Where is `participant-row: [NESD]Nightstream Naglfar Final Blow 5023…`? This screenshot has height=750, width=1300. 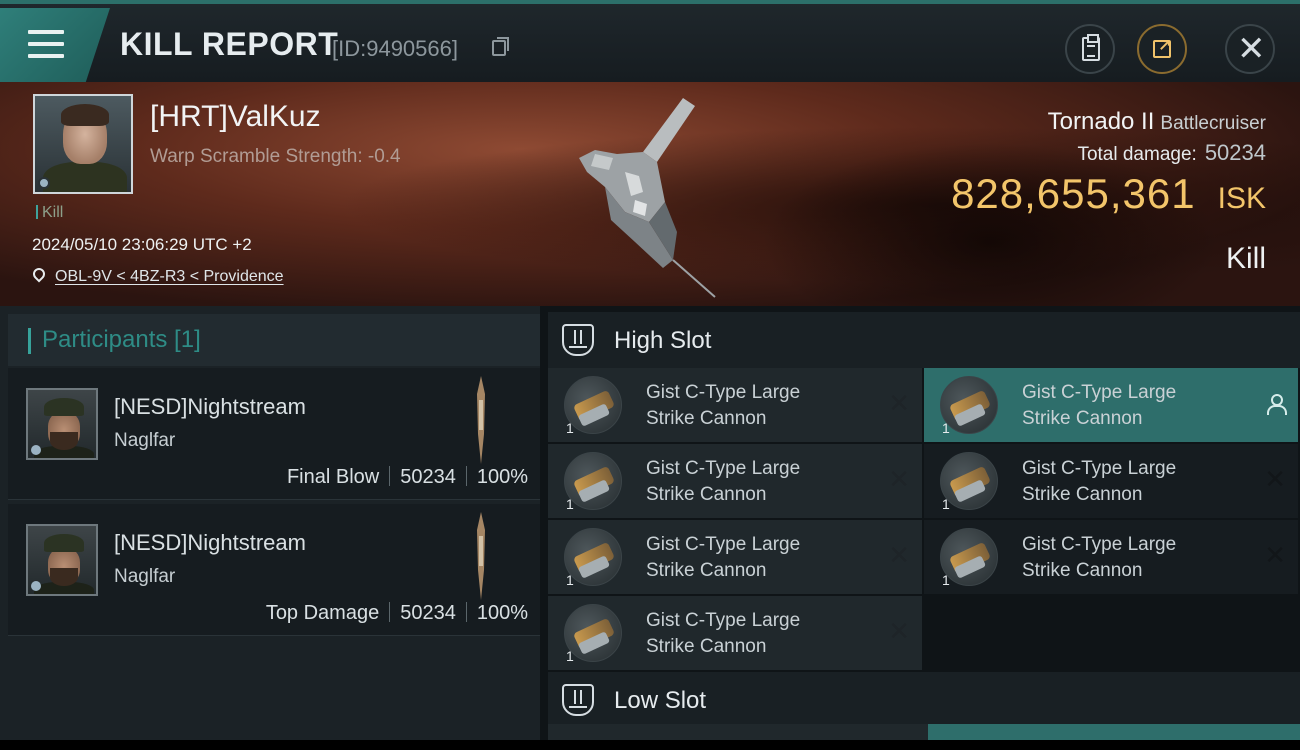 participant-row: [NESD]Nightstream Naglfar Final Blow 5023… is located at coordinates (274, 434).